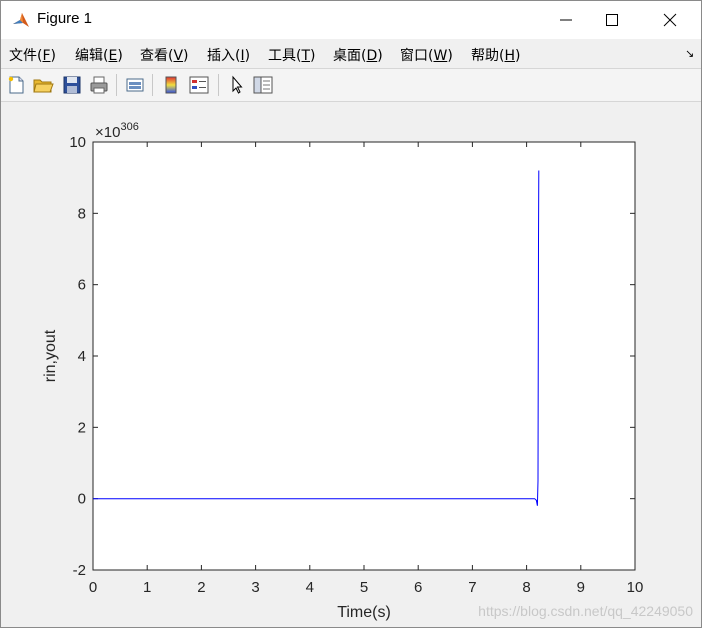 Image resolution: width=702 pixels, height=628 pixels. I want to click on minimize-icon, so click(566, 20).